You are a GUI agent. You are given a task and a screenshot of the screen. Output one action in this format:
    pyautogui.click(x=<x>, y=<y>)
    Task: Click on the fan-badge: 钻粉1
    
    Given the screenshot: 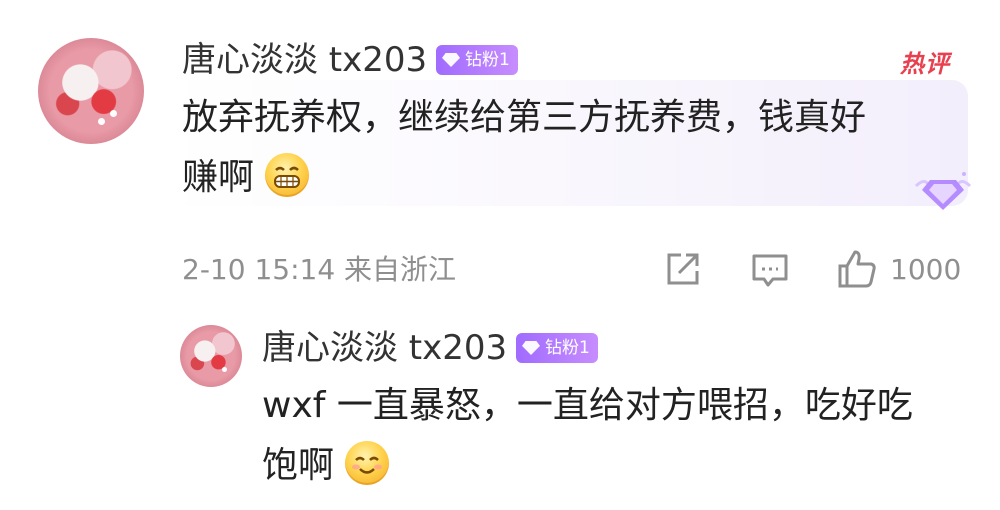 What is the action you would take?
    pyautogui.click(x=477, y=60)
    